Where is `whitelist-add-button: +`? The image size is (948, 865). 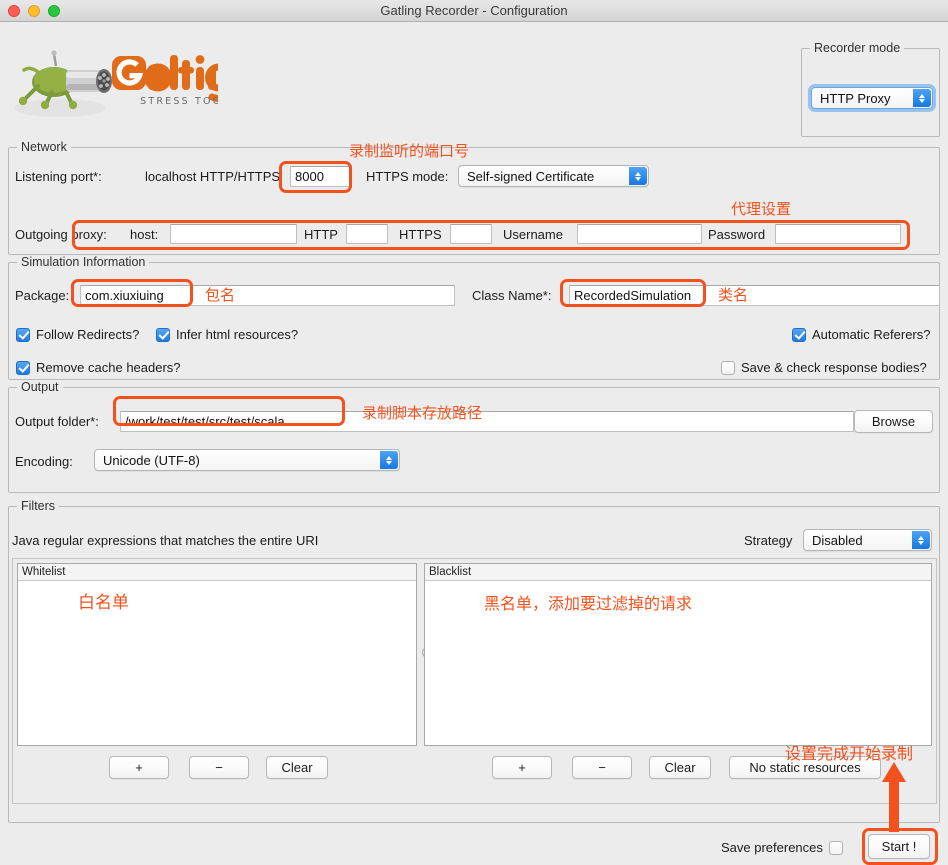
whitelist-add-button: + is located at coordinates (139, 767).